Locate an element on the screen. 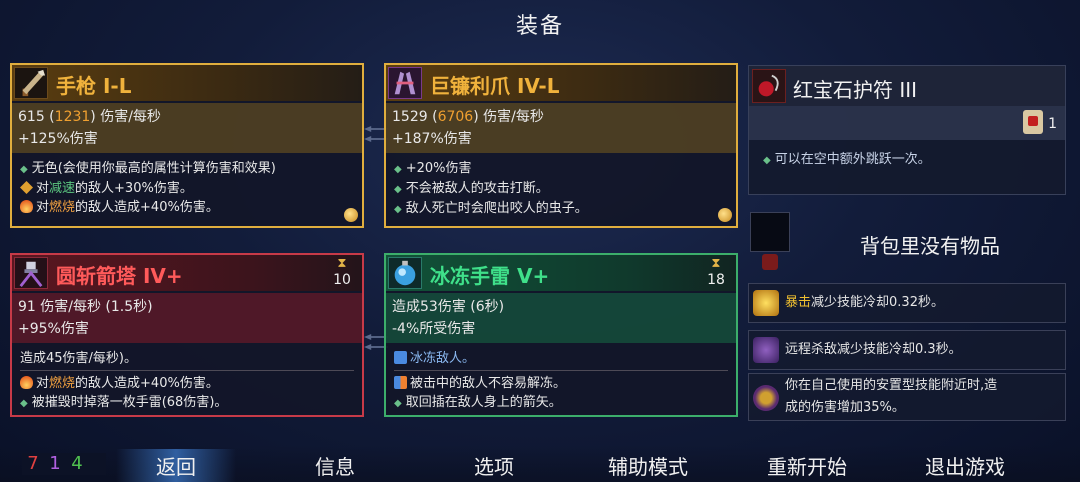 The image size is (1080, 482). claws-icon is located at coordinates (405, 83).